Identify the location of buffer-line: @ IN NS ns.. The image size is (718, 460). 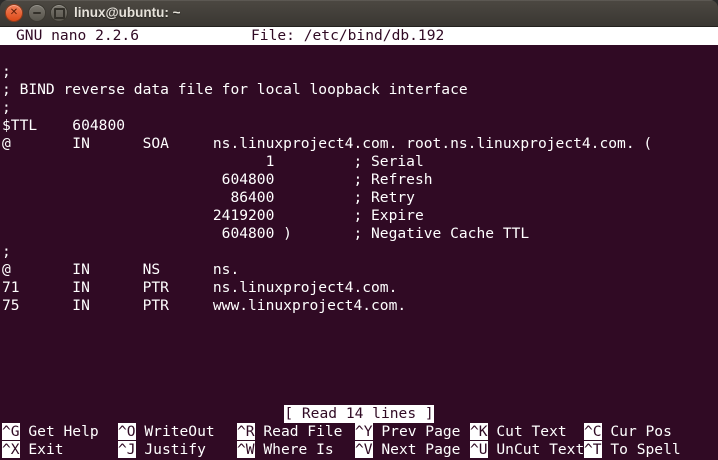
(121, 269).